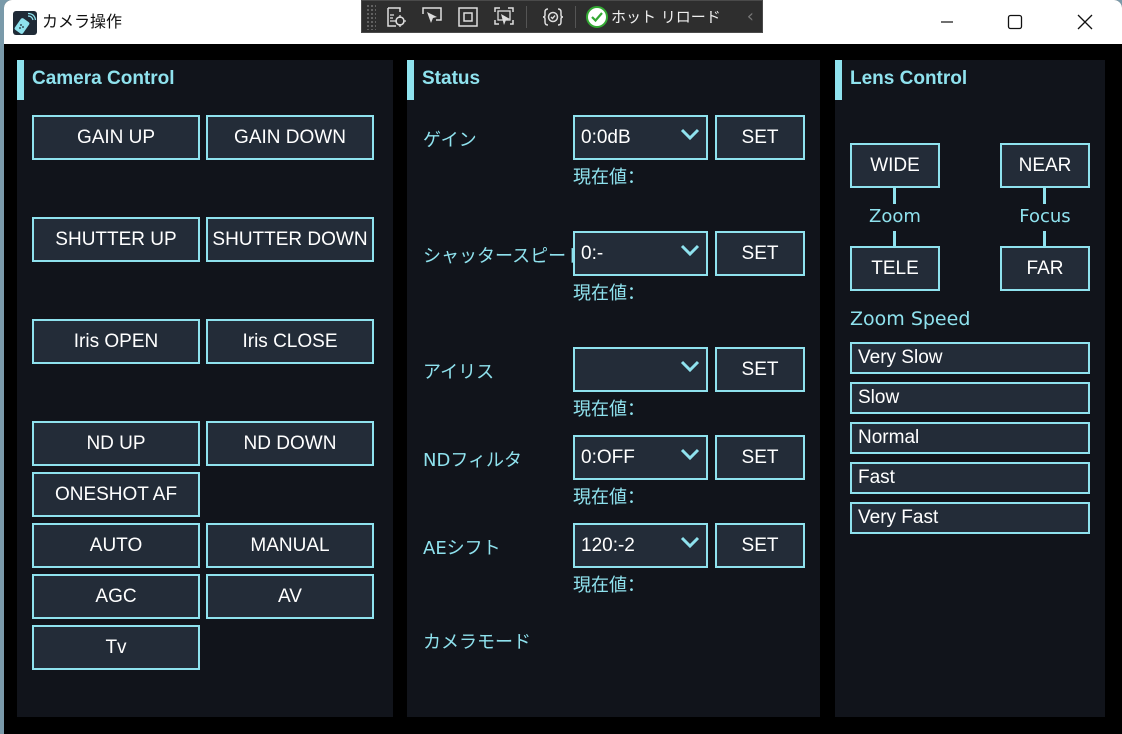  I want to click on gain-up-button: GAIN UP, so click(116, 137).